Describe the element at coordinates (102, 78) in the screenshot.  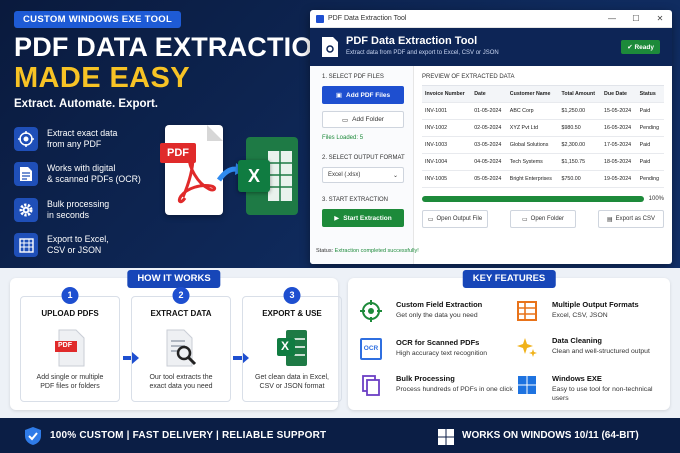
I see `headline-accent: MADE EASY` at that location.